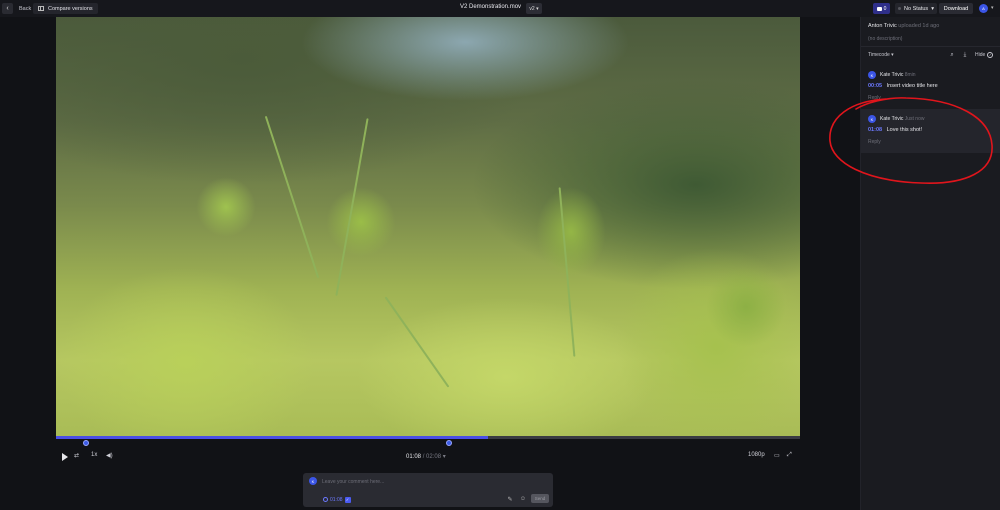  What do you see at coordinates (523, 499) in the screenshot?
I see `emoji-icon: ☺` at bounding box center [523, 499].